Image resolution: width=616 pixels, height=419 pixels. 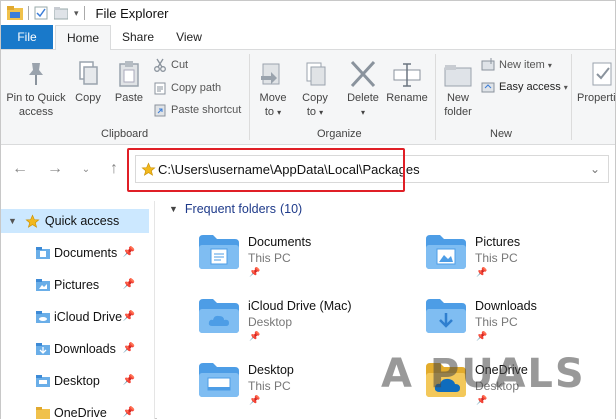 I want to click on frequent-folders-header: ▼ Frequent folders (10), so click(x=235, y=209).